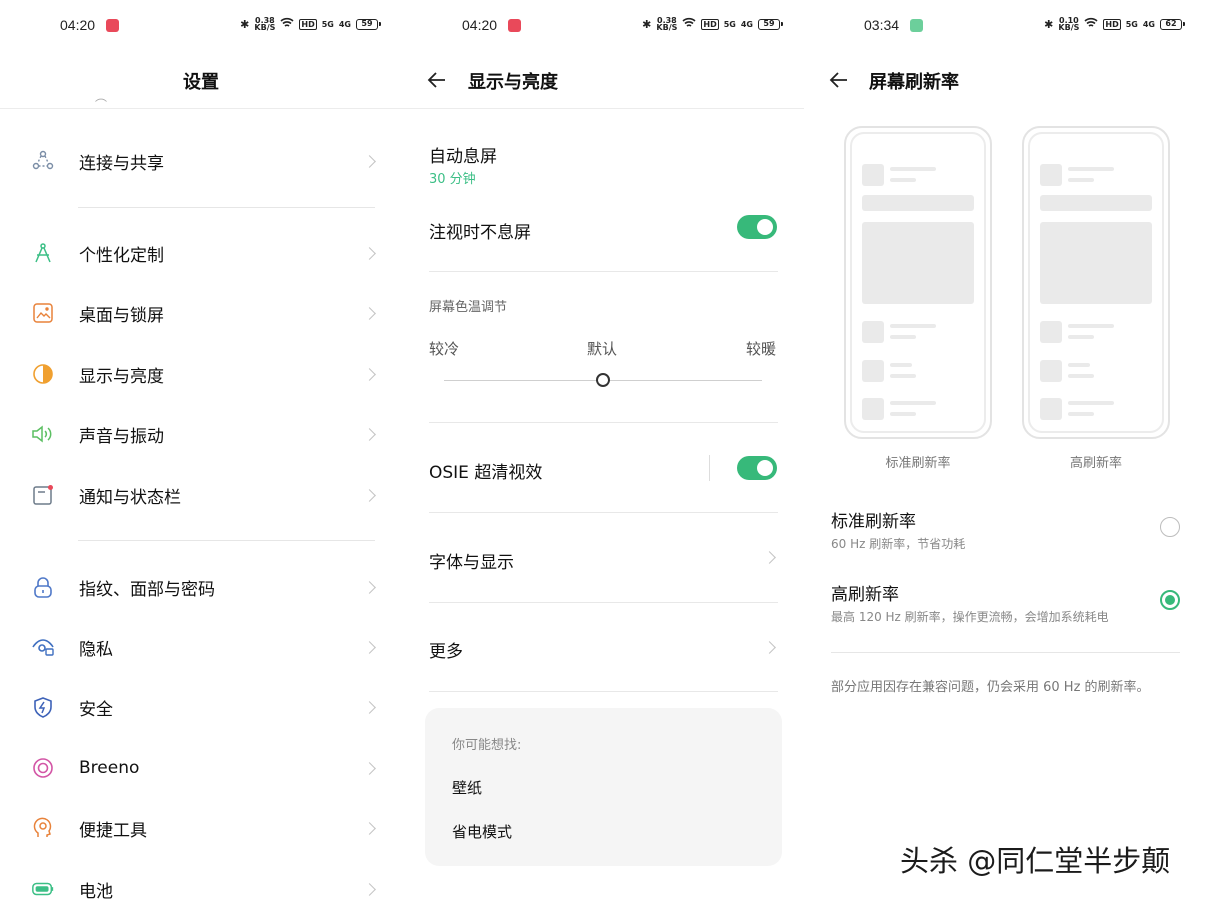  Describe the element at coordinates (898, 544) in the screenshot. I see `option-subtitle: 60 Hz 刷新率，节省功耗` at that location.